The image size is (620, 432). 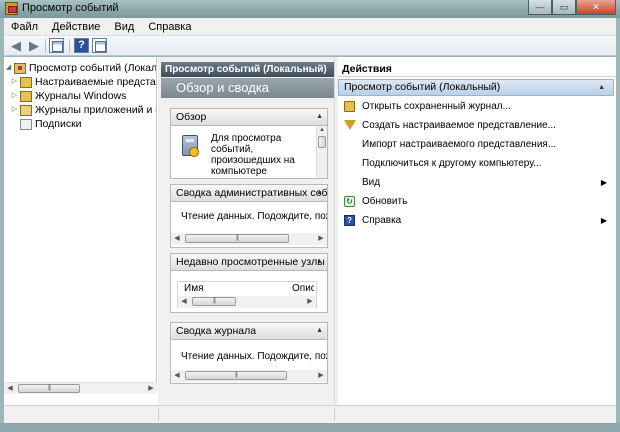 I want to click on event-viewer-app-icon, so click(x=11, y=8).